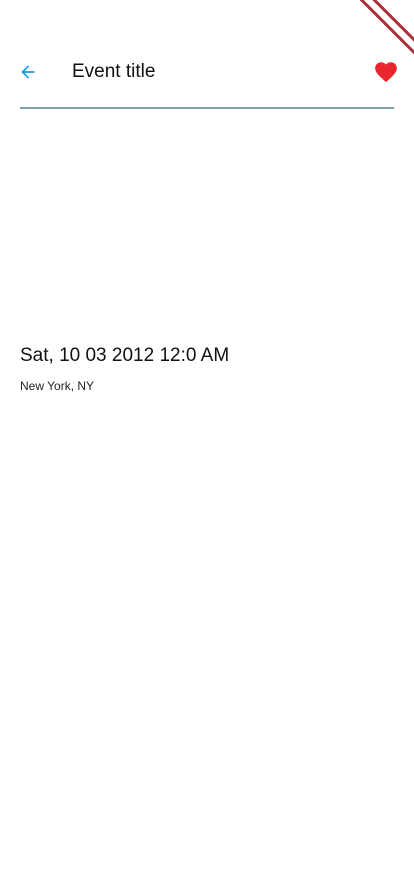 The width and height of the screenshot is (414, 896). I want to click on favorite-button, so click(386, 72).